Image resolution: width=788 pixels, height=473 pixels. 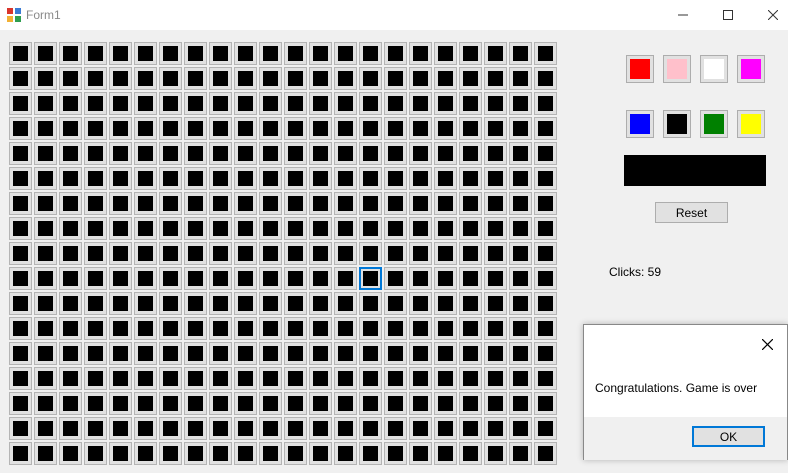 What do you see at coordinates (751, 69) in the screenshot?
I see `color-swatch-magenta` at bounding box center [751, 69].